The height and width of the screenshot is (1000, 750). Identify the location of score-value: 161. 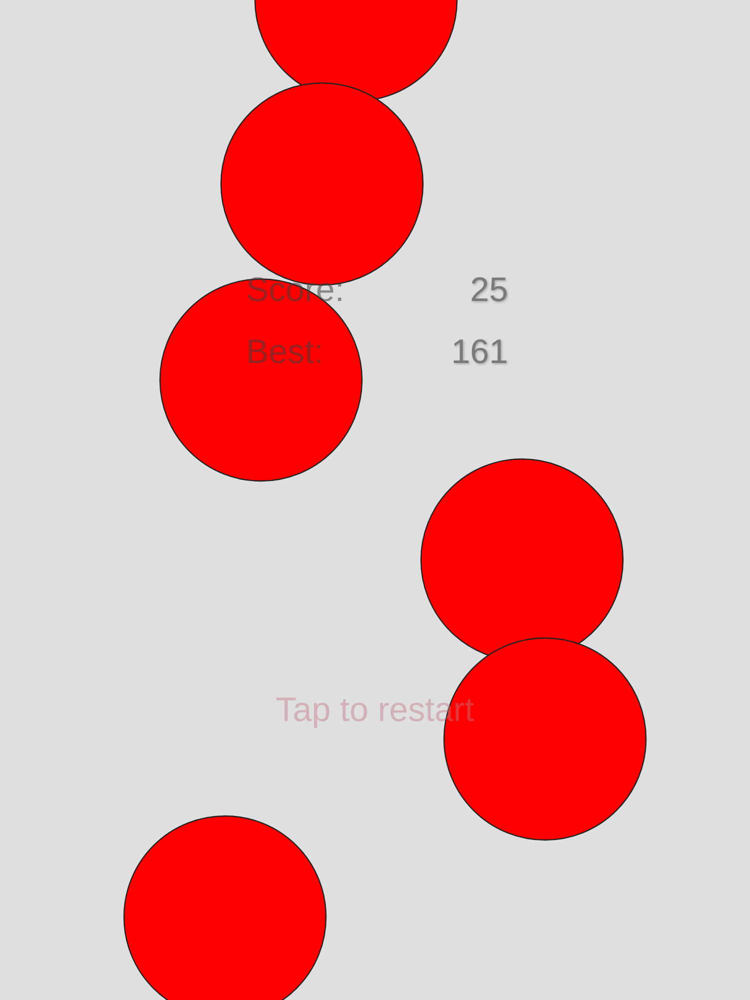
(479, 352).